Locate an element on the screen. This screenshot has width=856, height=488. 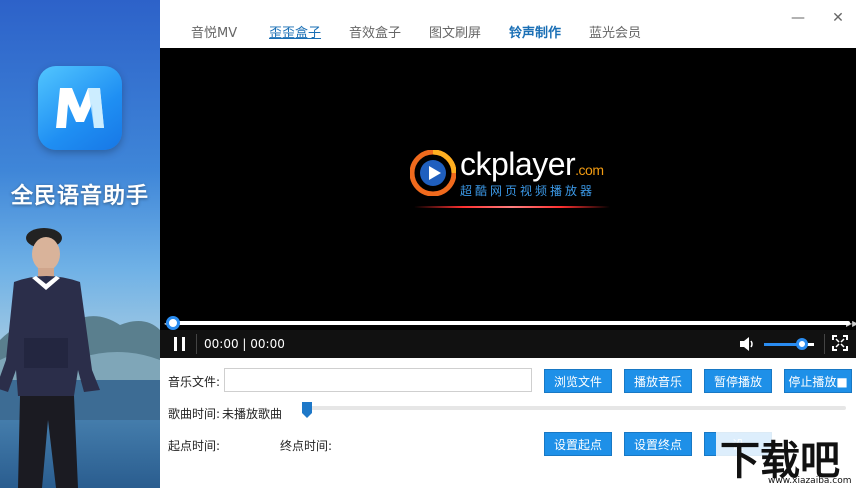
music-file-input is located at coordinates (378, 380).